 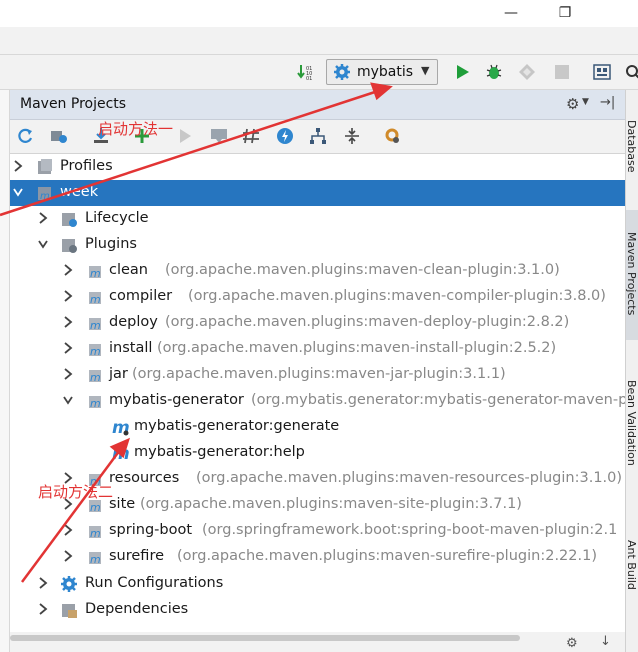 I want to click on tree-item-dependencies: Dependencies, so click(x=317, y=610).